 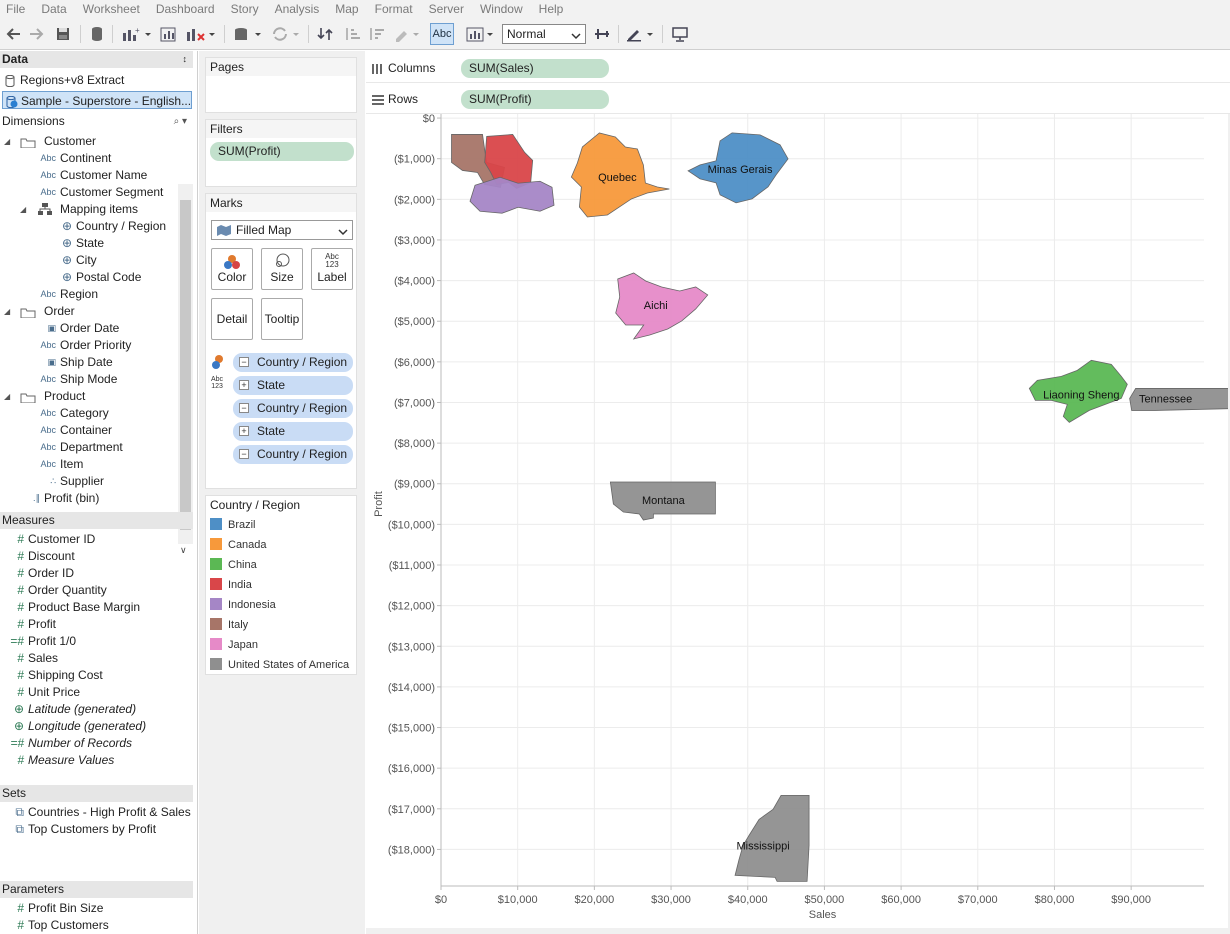 I want to click on set-field: ⧉ Top Customers by Profit, so click(x=85, y=829).